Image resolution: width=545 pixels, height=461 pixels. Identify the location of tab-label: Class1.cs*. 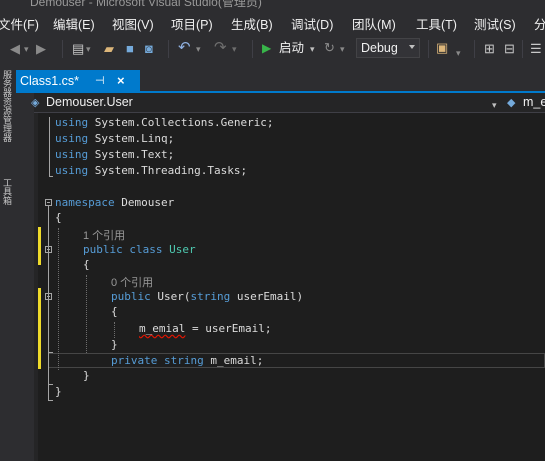
(50, 81).